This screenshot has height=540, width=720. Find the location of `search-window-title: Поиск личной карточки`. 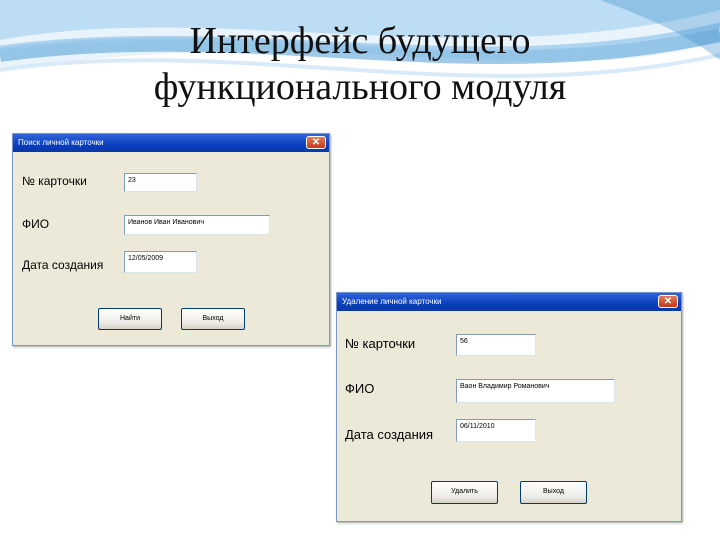

search-window-title: Поиск личной карточки is located at coordinates (61, 142).